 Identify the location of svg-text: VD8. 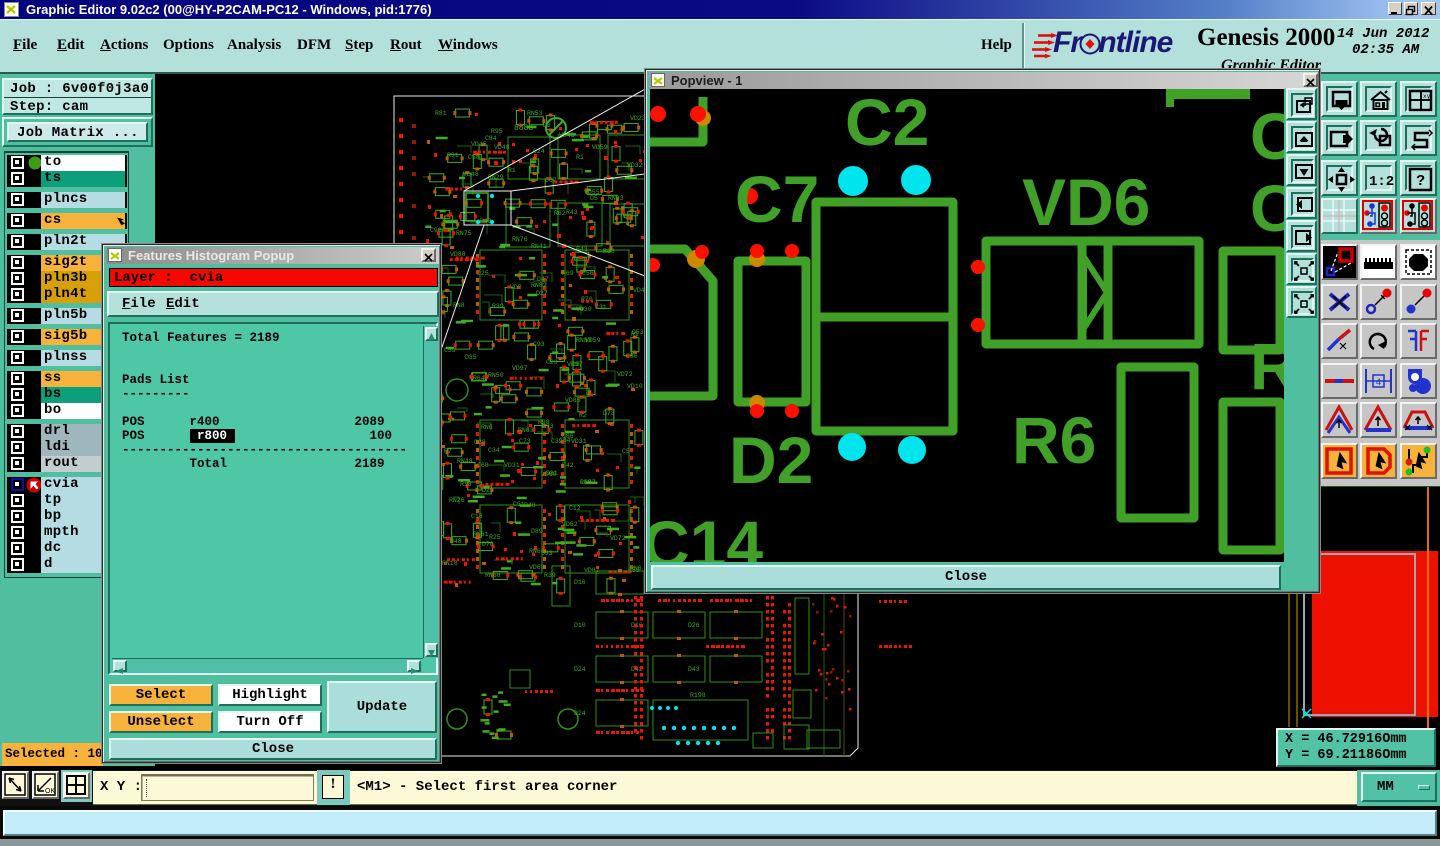
(516, 287).